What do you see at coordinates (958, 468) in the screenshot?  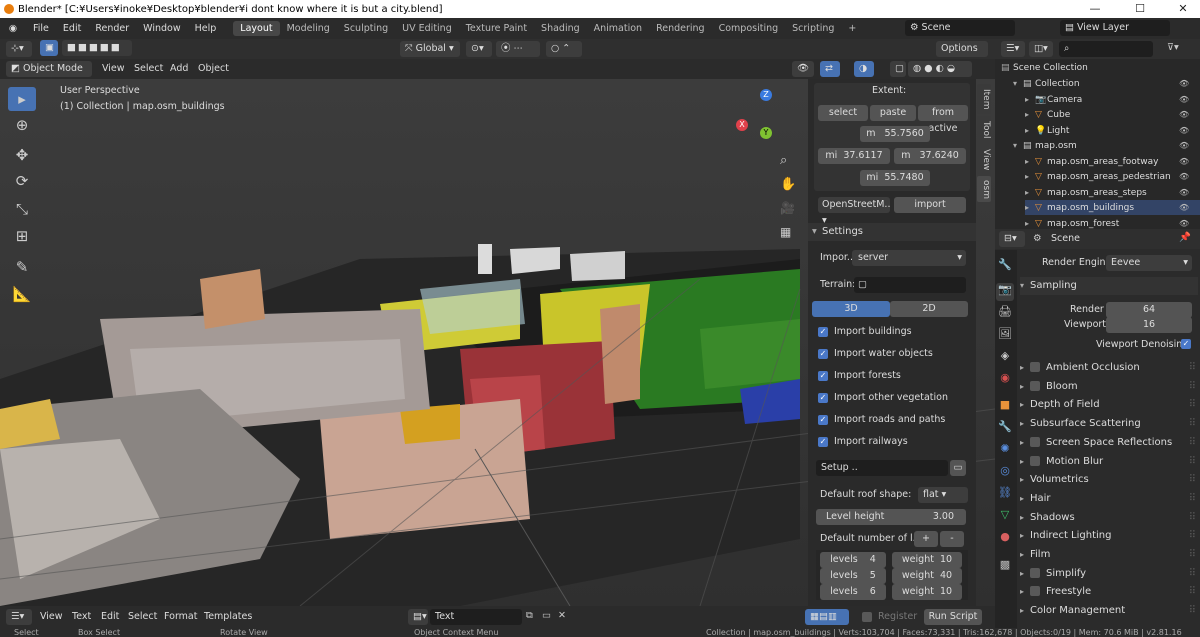 I see `folder-icon: ▭` at bounding box center [958, 468].